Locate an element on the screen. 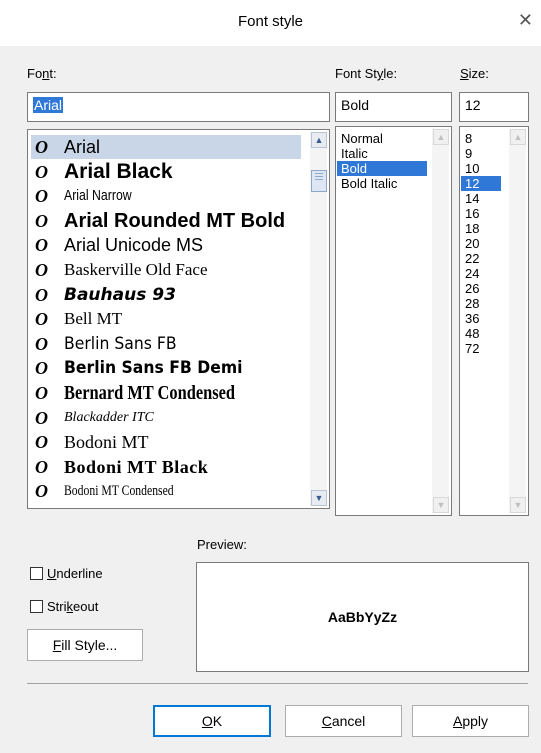 The image size is (541, 753). size-list: 8 9 10 12 14 16 18 20 22 24 26 28 36 48 72 ▲ ▼ is located at coordinates (494, 321).